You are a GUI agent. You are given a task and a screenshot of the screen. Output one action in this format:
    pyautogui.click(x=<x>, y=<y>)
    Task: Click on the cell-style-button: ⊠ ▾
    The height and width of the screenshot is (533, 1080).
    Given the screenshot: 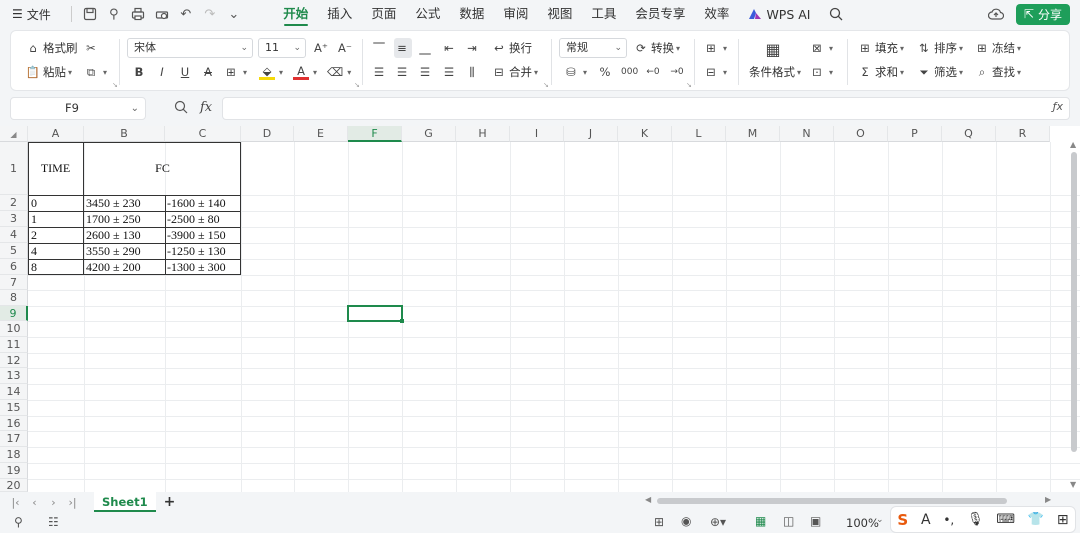 What is the action you would take?
    pyautogui.click(x=821, y=48)
    